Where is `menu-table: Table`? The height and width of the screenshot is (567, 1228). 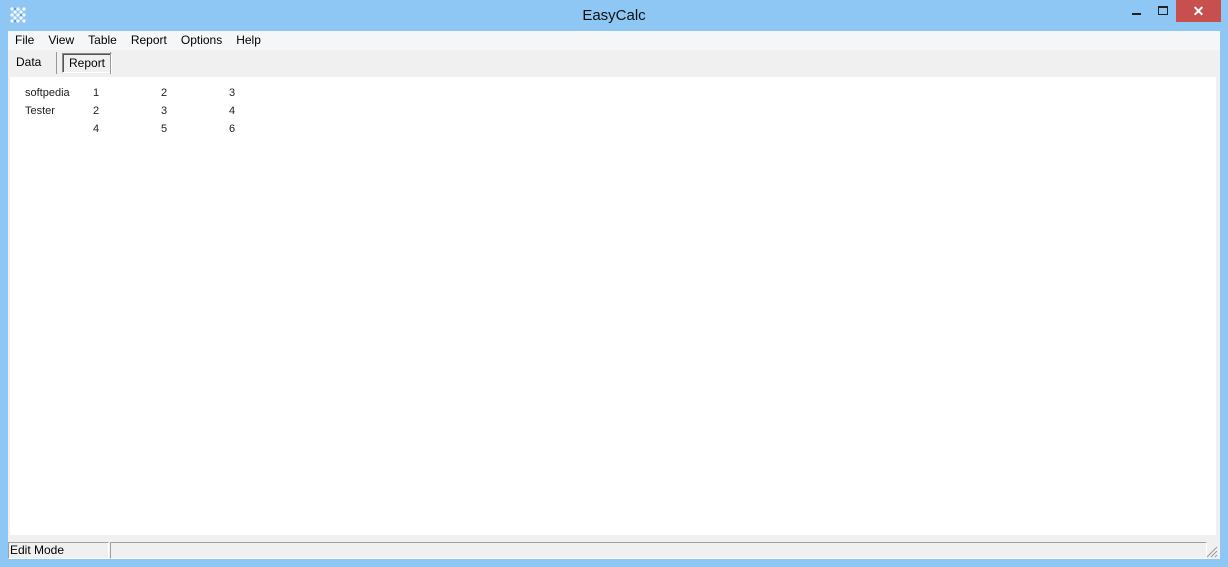 menu-table: Table is located at coordinates (102, 40).